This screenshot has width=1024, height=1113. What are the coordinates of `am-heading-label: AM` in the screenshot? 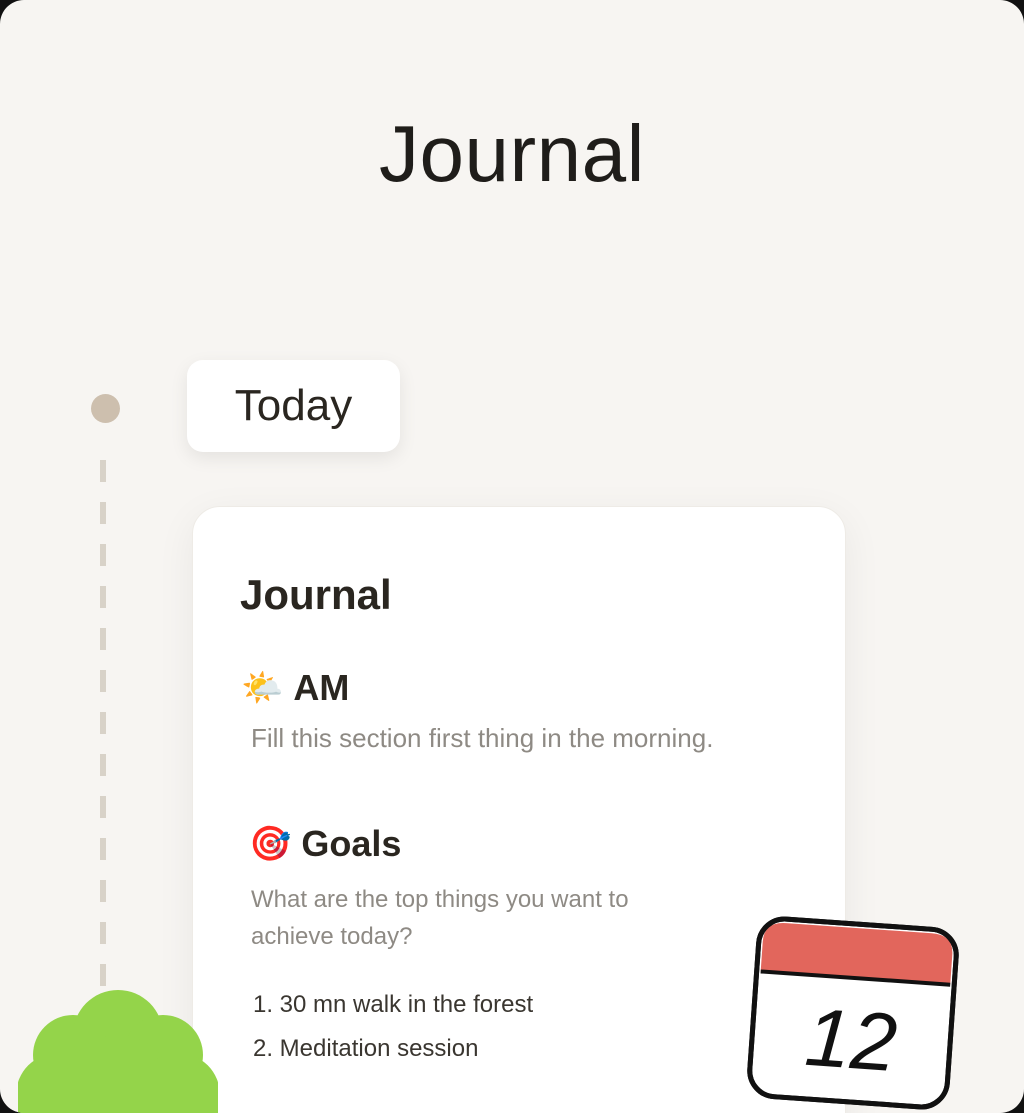 It's located at (321, 687).